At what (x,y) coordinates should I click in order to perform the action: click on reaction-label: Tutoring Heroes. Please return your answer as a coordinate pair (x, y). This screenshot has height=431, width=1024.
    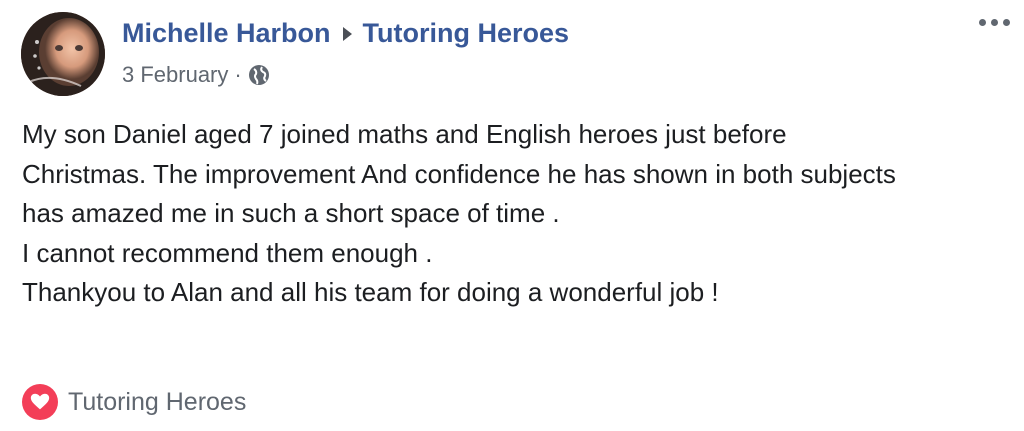
    Looking at the image, I should click on (157, 401).